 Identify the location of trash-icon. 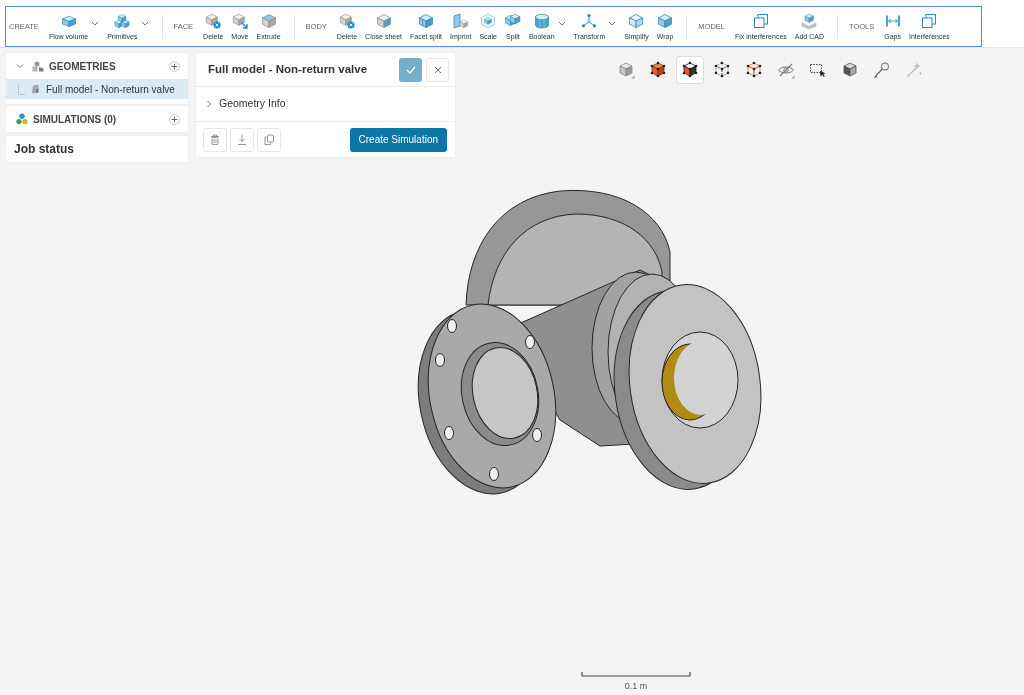
(215, 139).